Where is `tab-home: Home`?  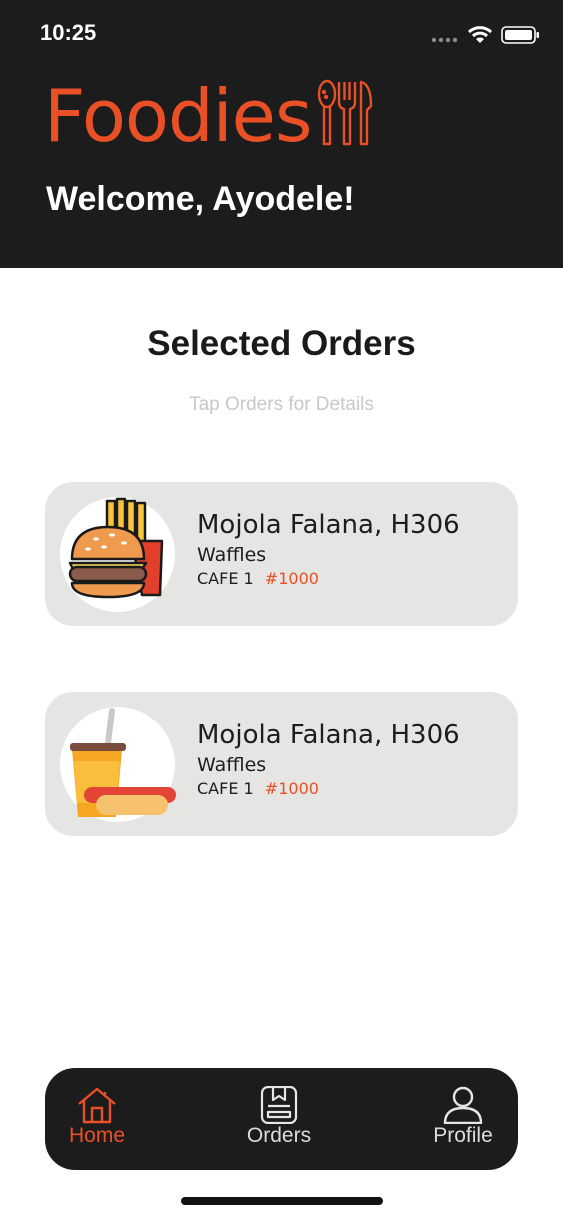 tab-home: Home is located at coordinates (97, 1119).